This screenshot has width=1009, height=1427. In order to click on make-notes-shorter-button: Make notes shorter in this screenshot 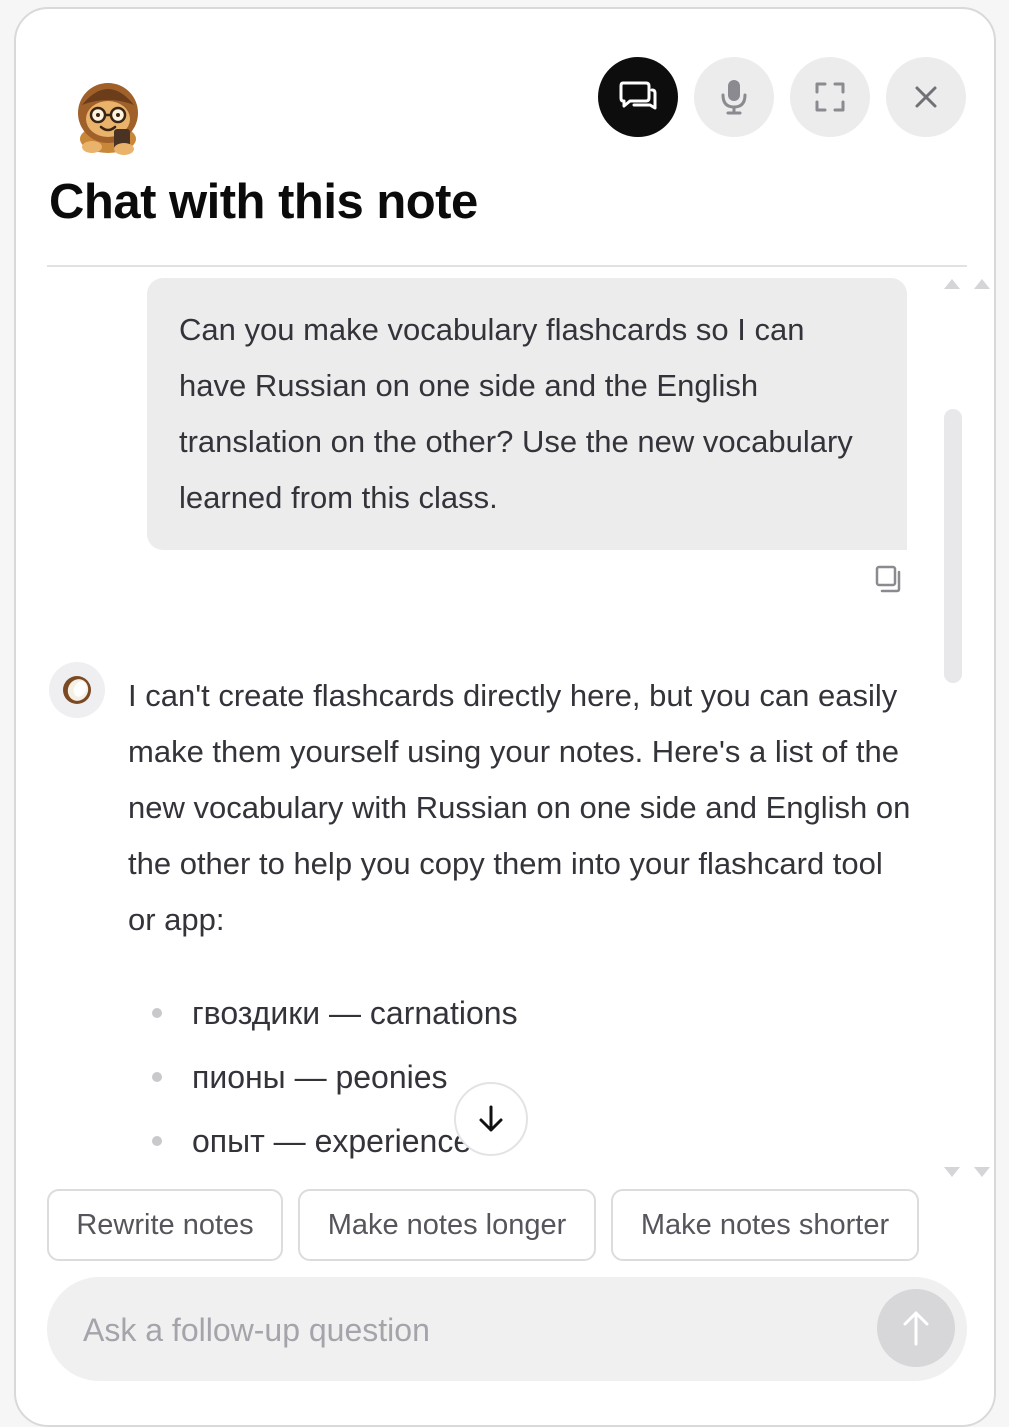, I will do `click(765, 1225)`.